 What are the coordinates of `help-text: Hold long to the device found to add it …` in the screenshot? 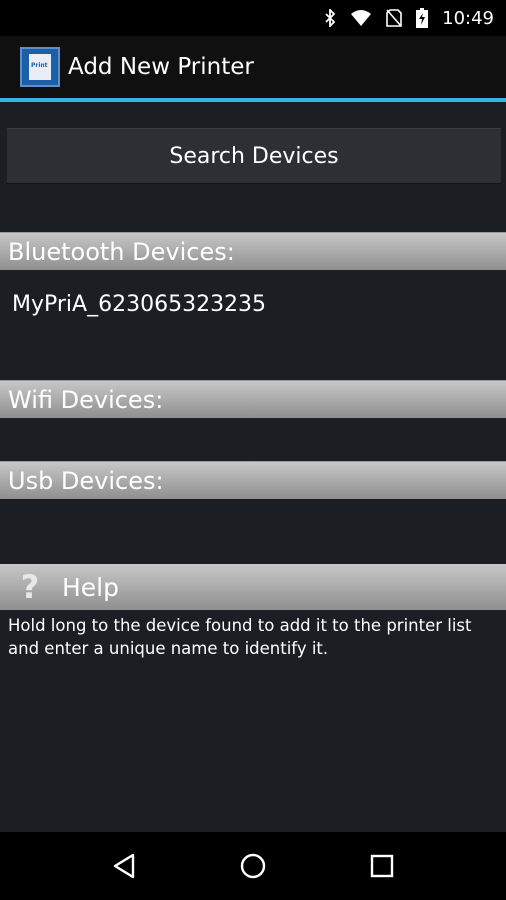 It's located at (255, 637).